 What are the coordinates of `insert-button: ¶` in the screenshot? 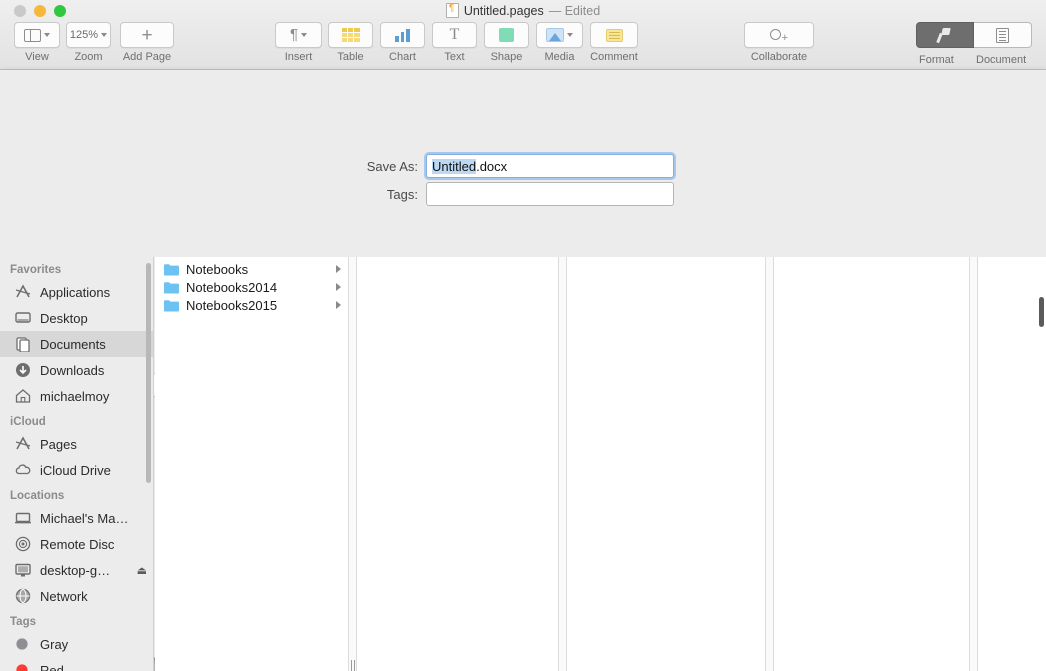 It's located at (298, 35).